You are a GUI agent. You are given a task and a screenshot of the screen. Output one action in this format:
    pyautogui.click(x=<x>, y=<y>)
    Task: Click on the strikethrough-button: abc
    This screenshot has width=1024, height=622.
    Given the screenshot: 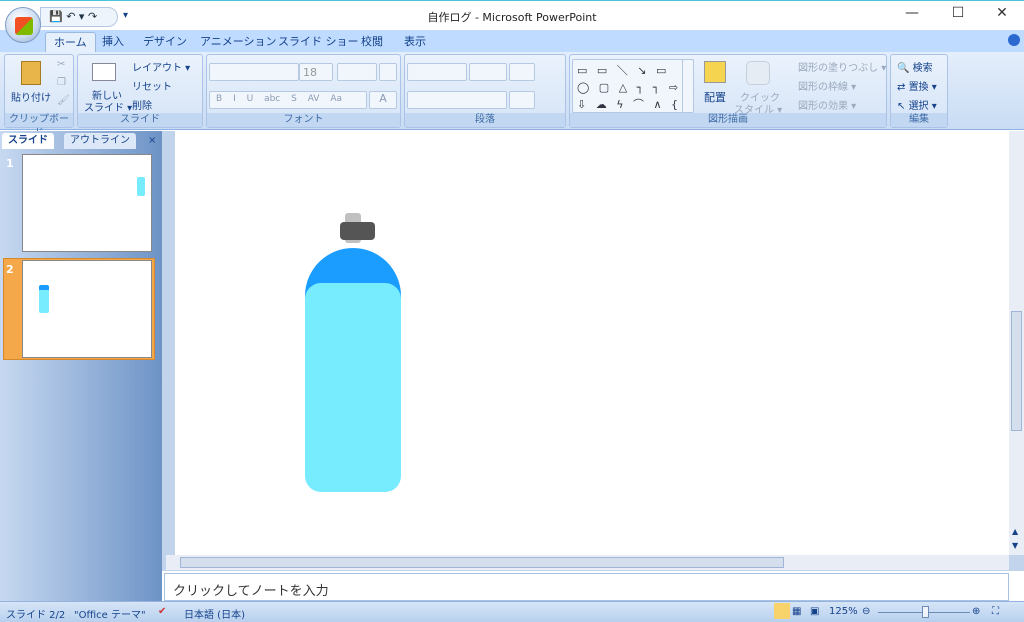 What is the action you would take?
    pyautogui.click(x=272, y=99)
    